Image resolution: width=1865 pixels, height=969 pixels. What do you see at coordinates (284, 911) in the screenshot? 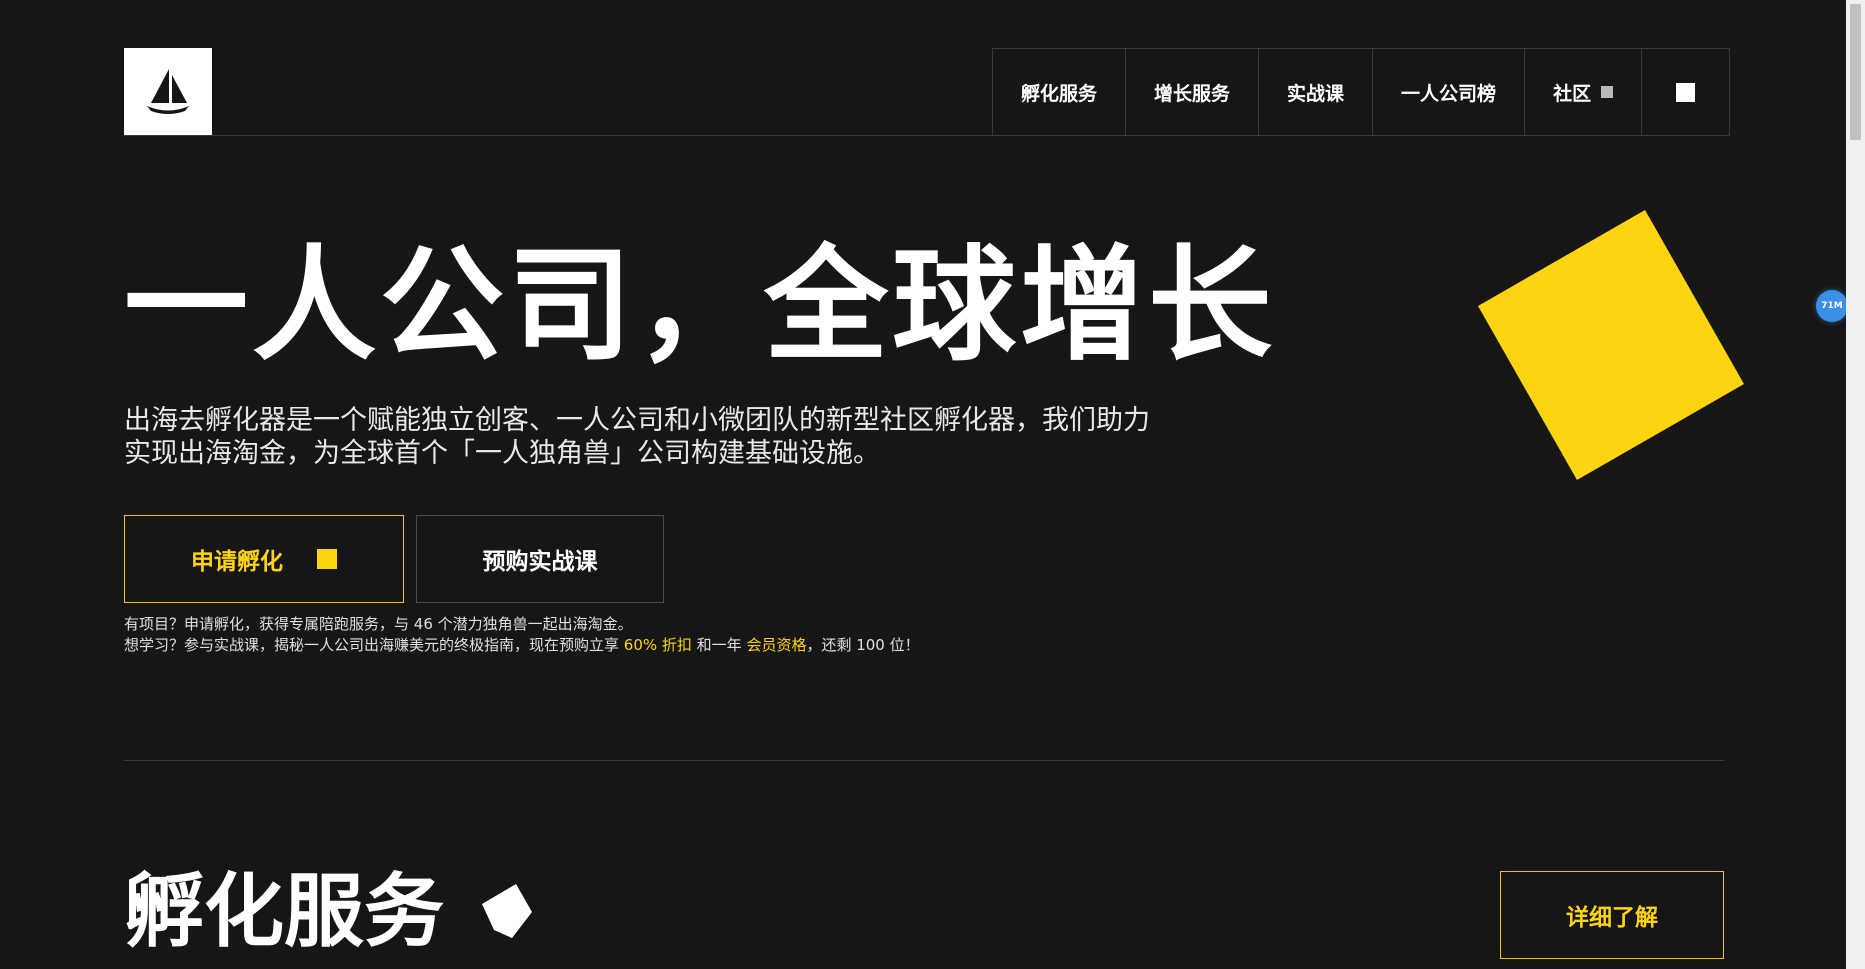
I see `section-title: 孵化服务` at bounding box center [284, 911].